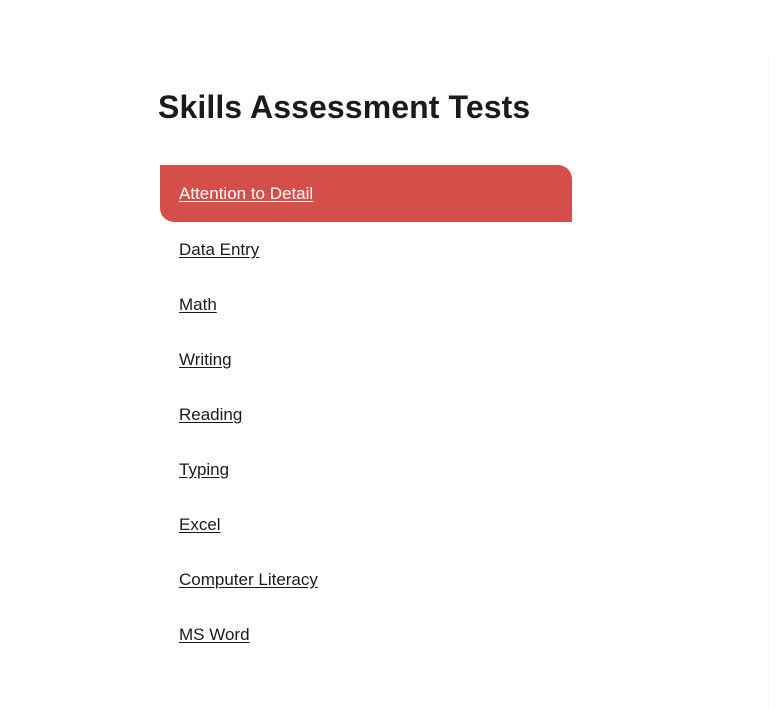 This screenshot has width=775, height=709. What do you see at coordinates (219, 250) in the screenshot?
I see `test-link-data-entry: Data Entry` at bounding box center [219, 250].